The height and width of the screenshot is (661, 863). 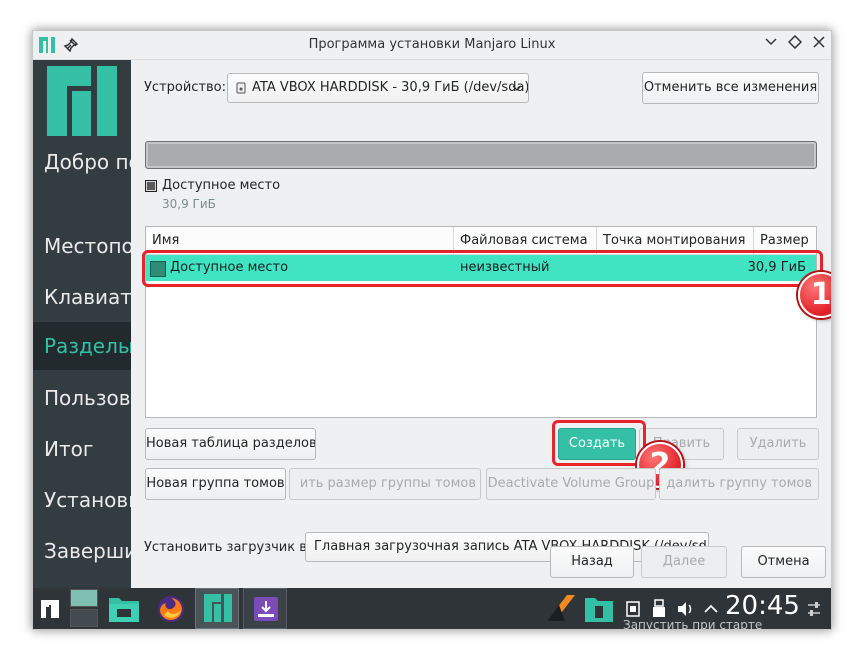 I want to click on taskbar: Запустить при старте 20:45, so click(x=432, y=608).